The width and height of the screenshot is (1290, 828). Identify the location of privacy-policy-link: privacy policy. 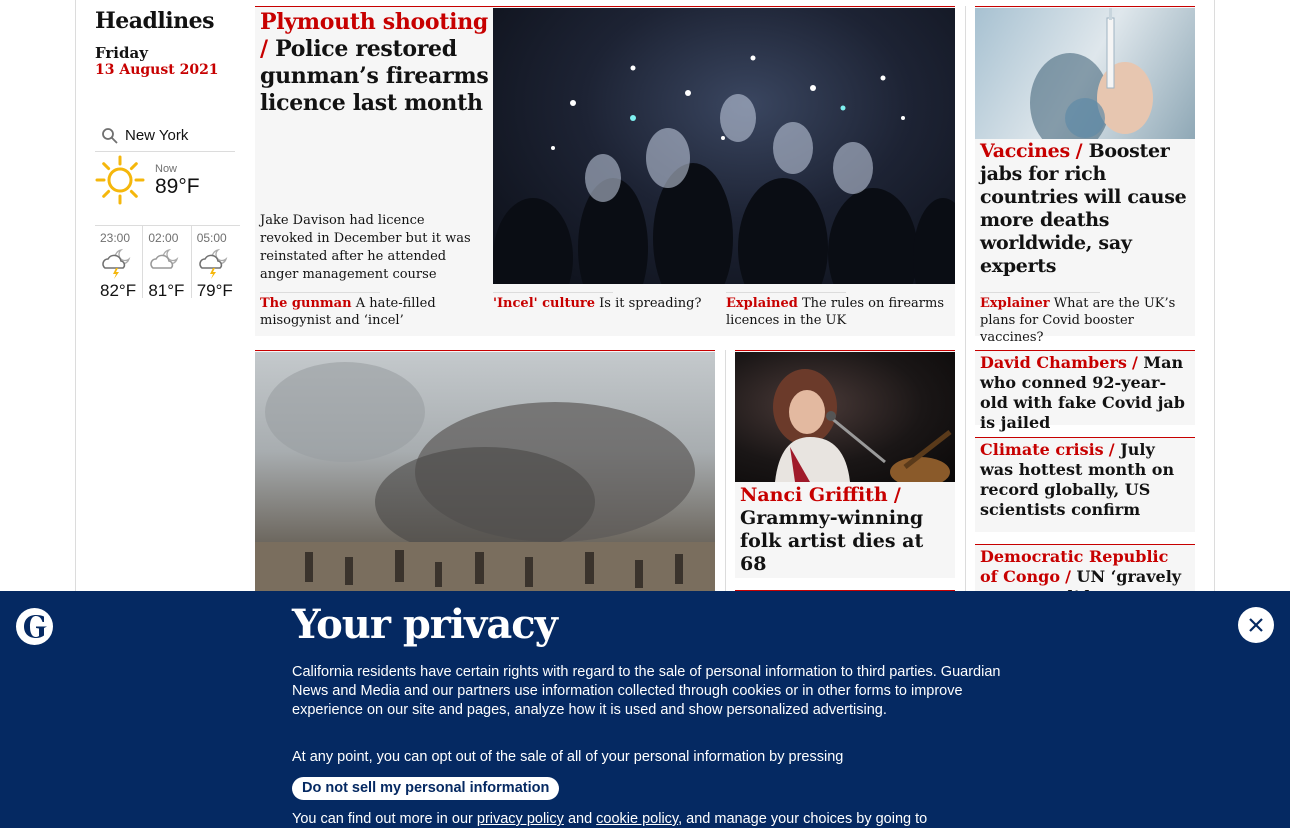
(520, 819).